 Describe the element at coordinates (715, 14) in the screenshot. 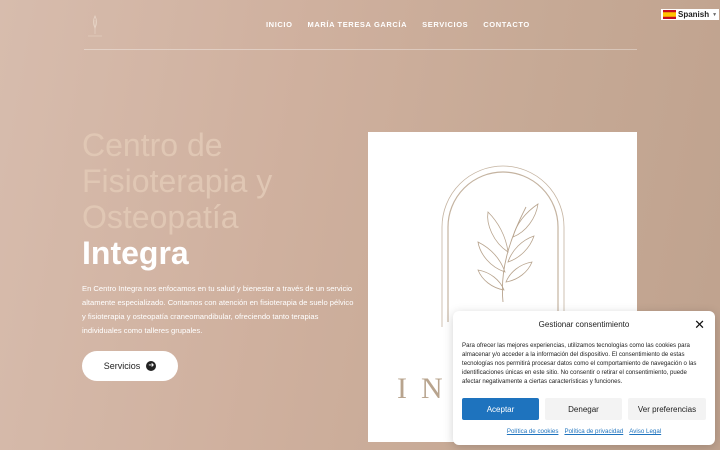

I see `chevron-down-icon: ▼` at that location.